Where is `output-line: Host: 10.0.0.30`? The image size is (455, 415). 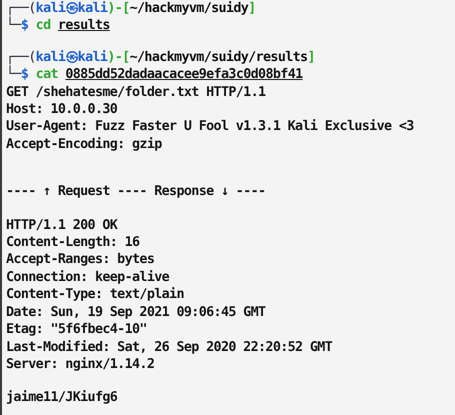 output-line: Host: 10.0.0.30 is located at coordinates (62, 109).